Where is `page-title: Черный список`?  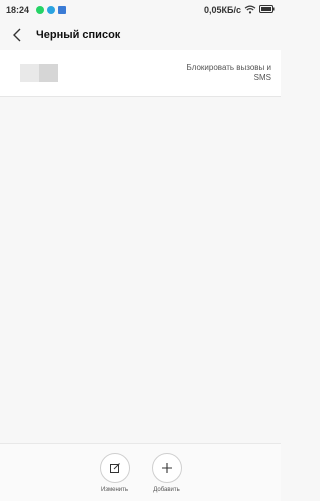
page-title: Черный список is located at coordinates (78, 35).